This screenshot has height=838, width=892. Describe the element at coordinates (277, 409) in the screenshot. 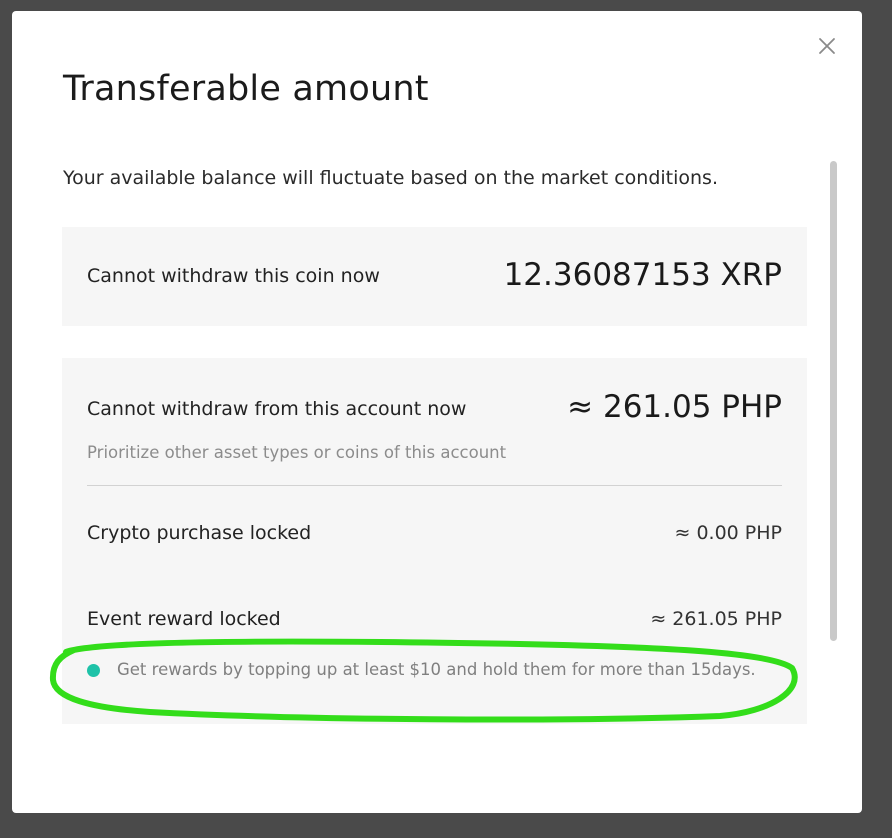

I see `account-withdraw-label: Cannot withdraw from this account now` at that location.